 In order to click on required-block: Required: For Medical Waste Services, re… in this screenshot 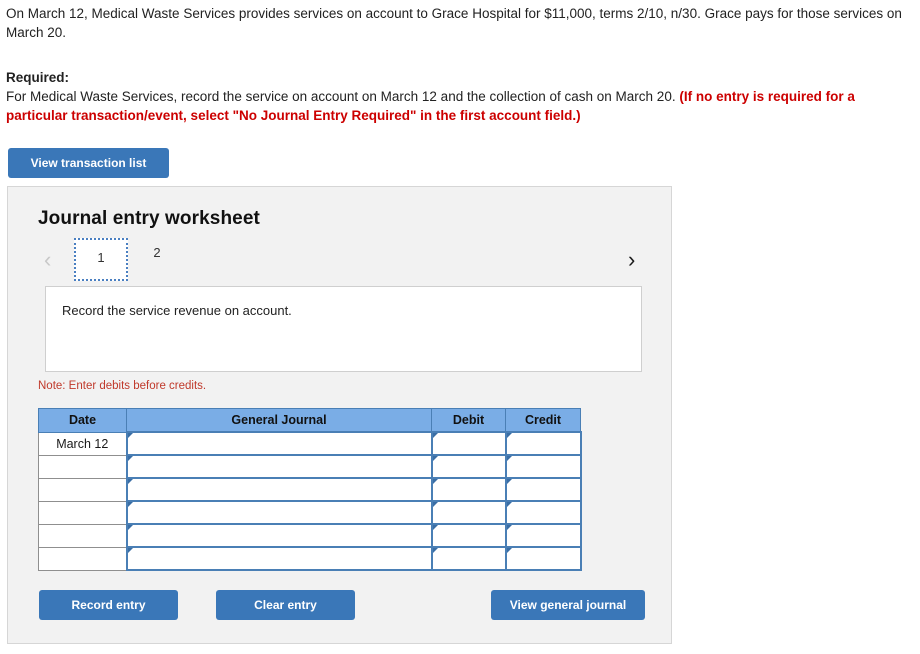, I will do `click(460, 96)`.